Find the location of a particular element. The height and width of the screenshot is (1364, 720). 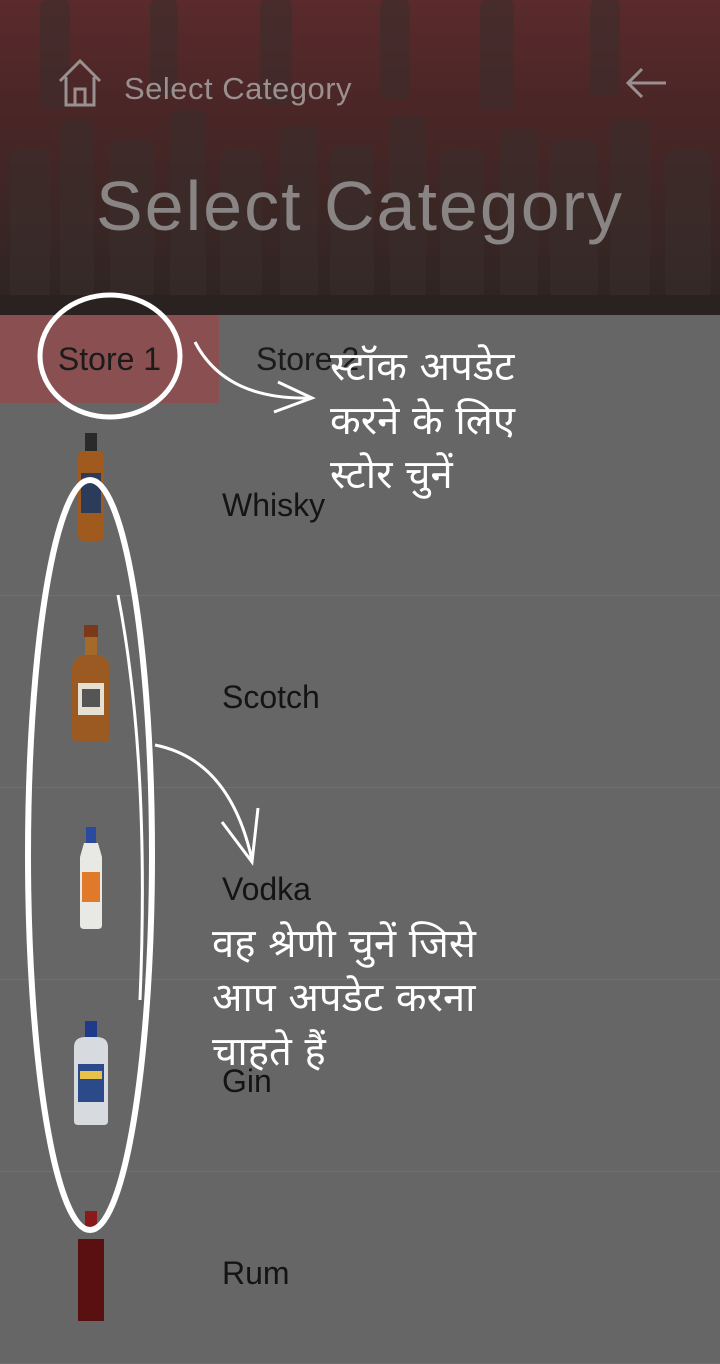

list-item-rum: Rum is located at coordinates (360, 1267).